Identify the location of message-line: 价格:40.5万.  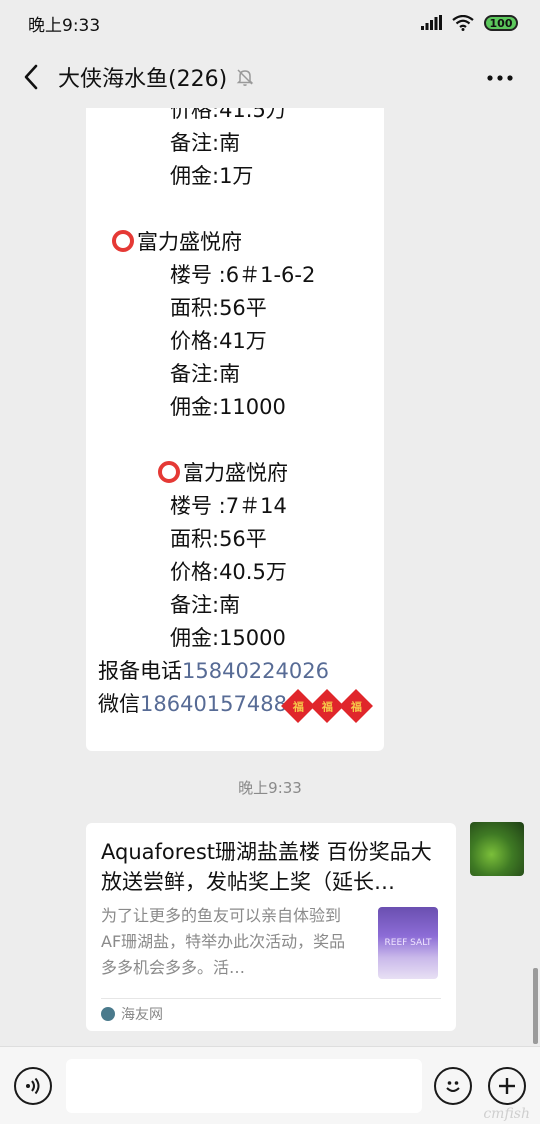
(228, 572).